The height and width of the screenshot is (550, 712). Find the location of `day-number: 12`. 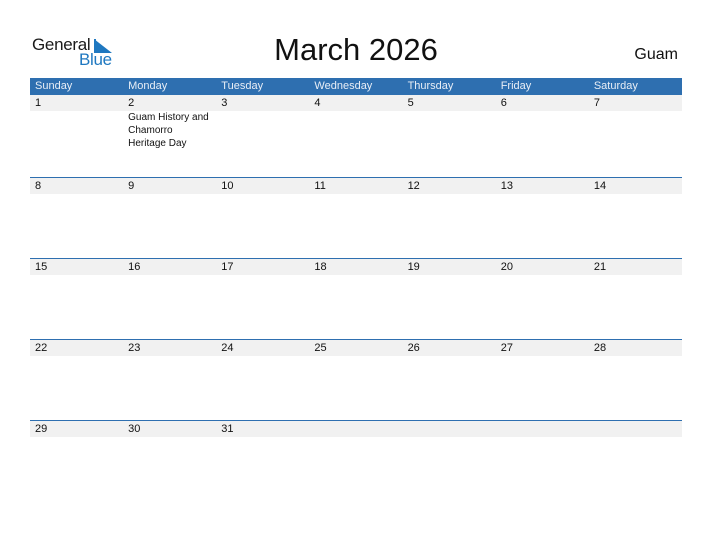

day-number: 12 is located at coordinates (413, 186).